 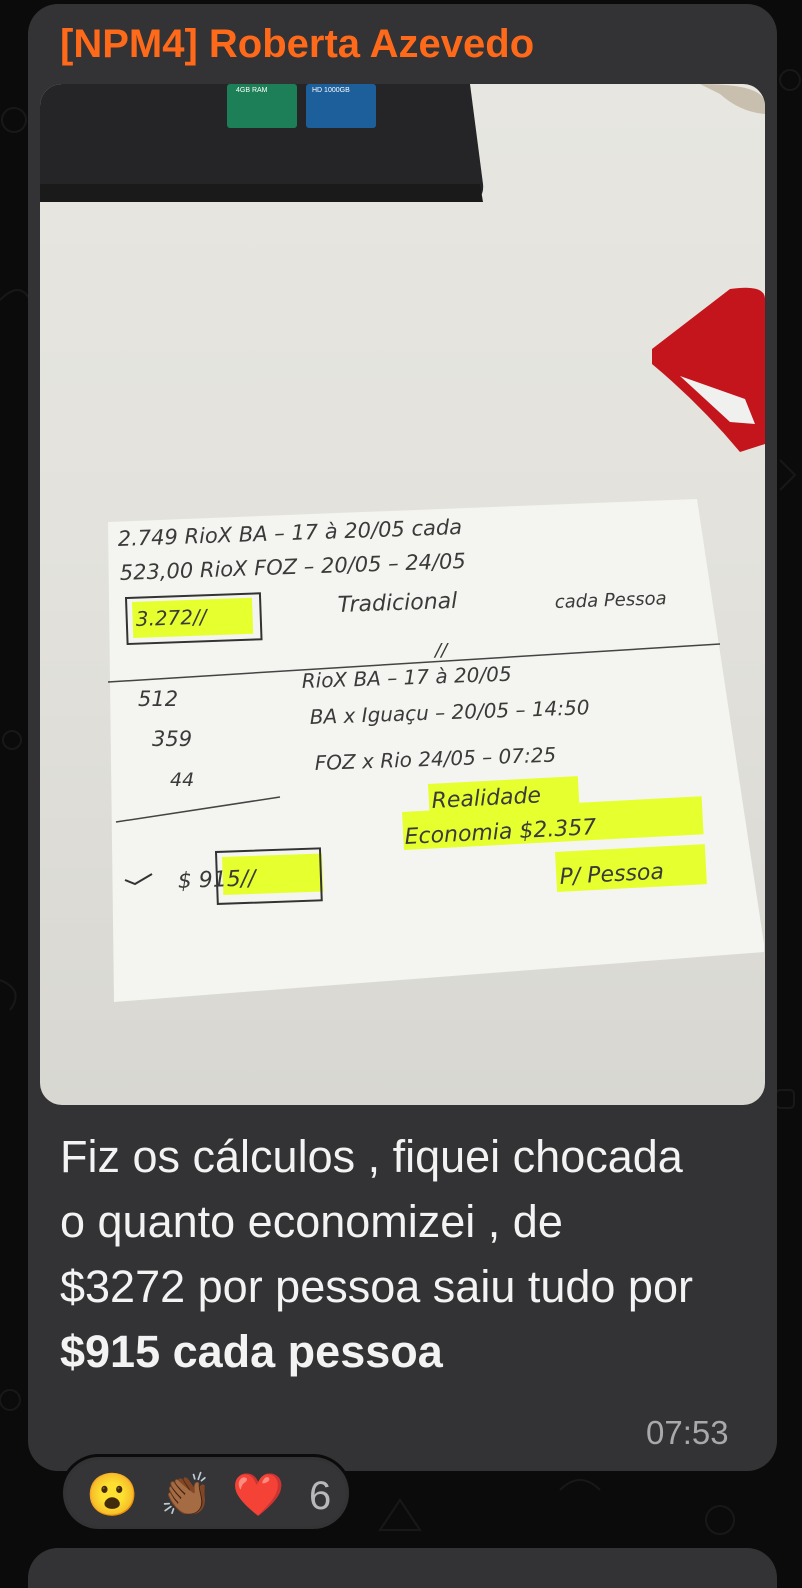 I want to click on next-message-bubble, so click(x=402, y=1568).